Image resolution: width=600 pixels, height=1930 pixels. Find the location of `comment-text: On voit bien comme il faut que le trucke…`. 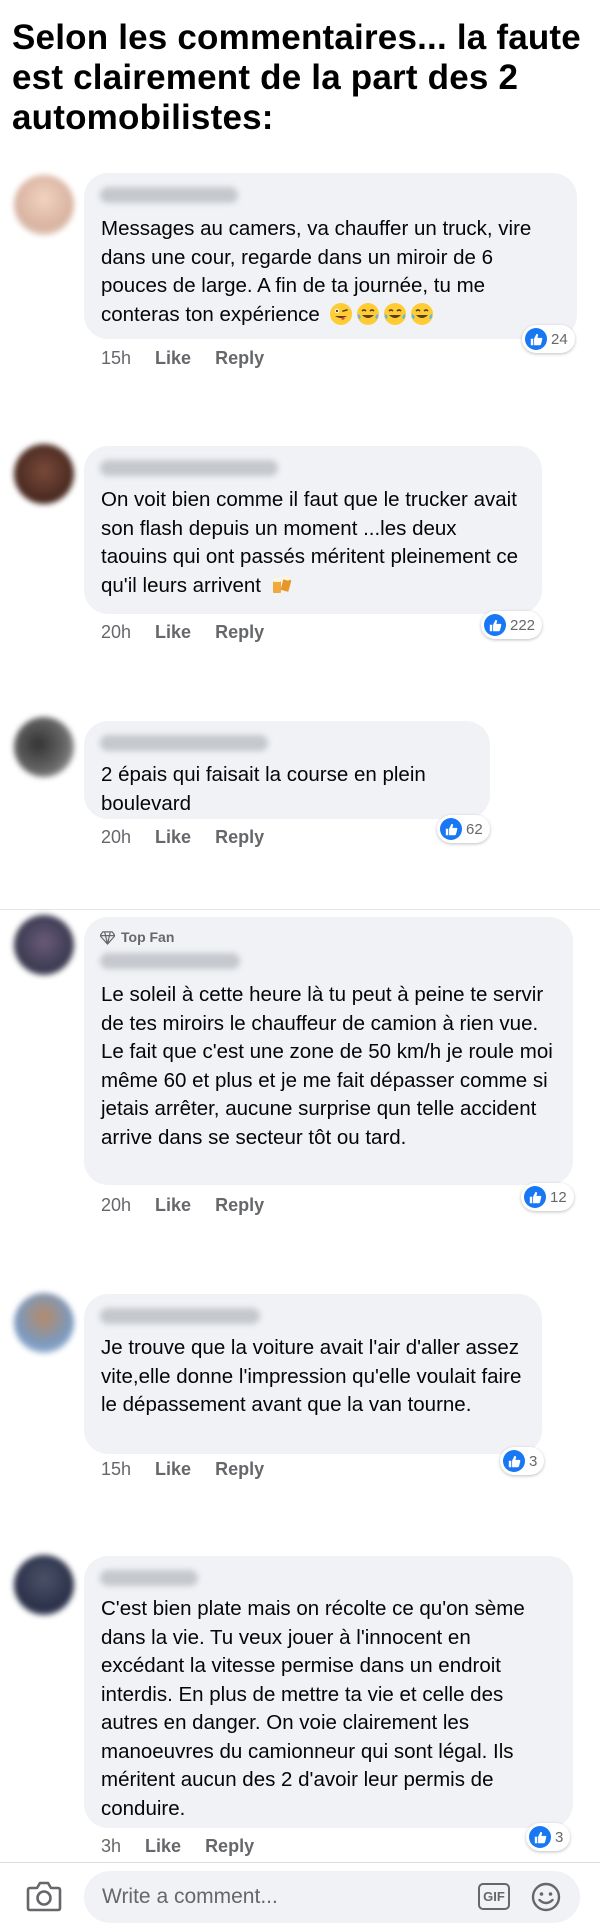

comment-text: On voit bien comme il faut que le trucke… is located at coordinates (312, 543).